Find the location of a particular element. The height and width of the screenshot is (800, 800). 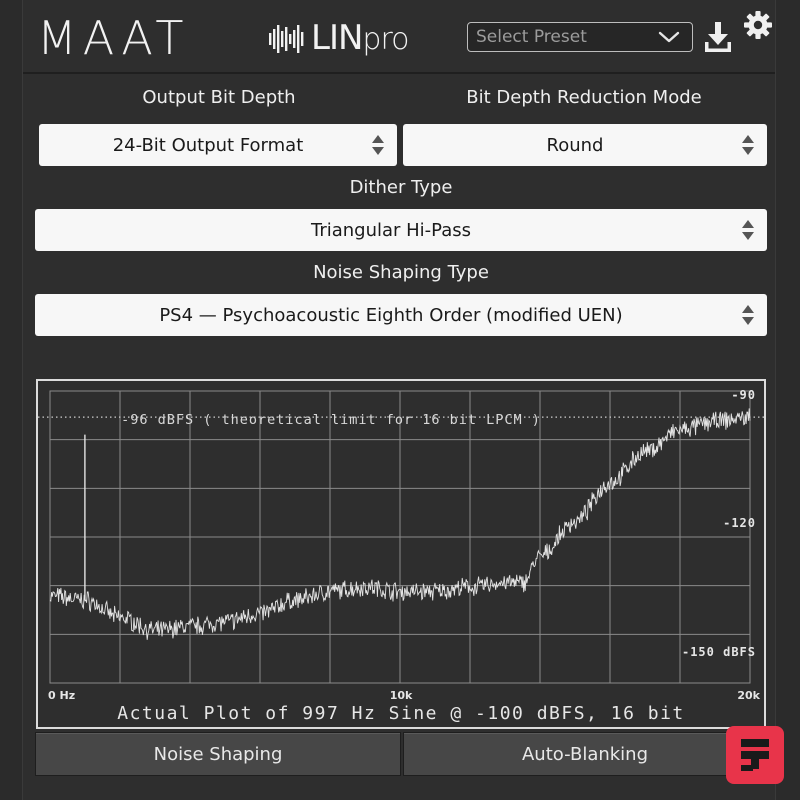

preset-select-label: Select Preset is located at coordinates (531, 37).